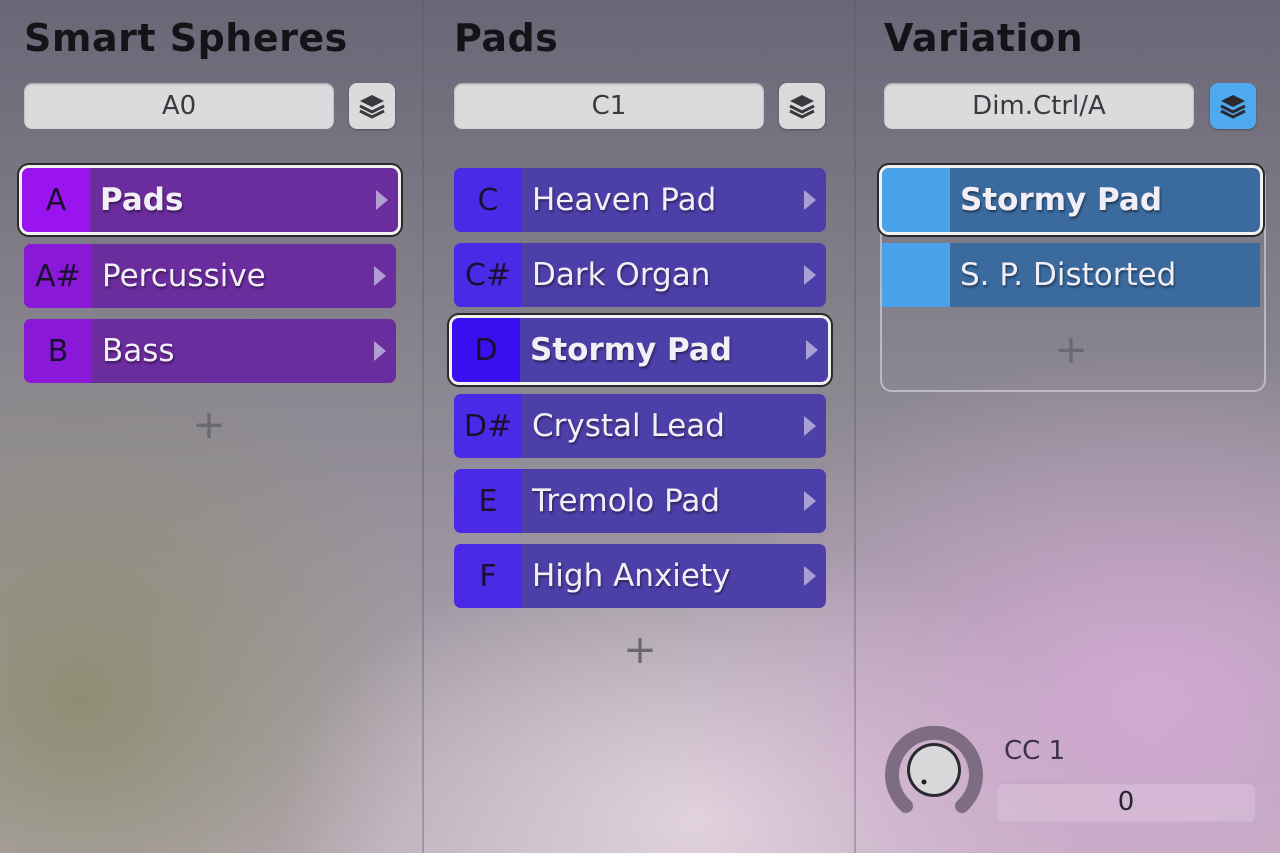  I want to click on item-label: S. P. Distorted, so click(1068, 275).